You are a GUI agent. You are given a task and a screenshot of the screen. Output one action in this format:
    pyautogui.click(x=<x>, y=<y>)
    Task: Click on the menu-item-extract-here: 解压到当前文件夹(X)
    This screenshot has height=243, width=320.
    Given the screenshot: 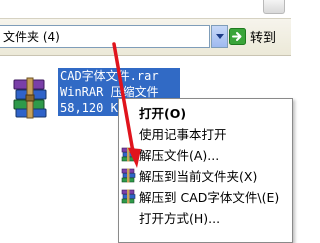 What is the action you would take?
    pyautogui.click(x=205, y=175)
    